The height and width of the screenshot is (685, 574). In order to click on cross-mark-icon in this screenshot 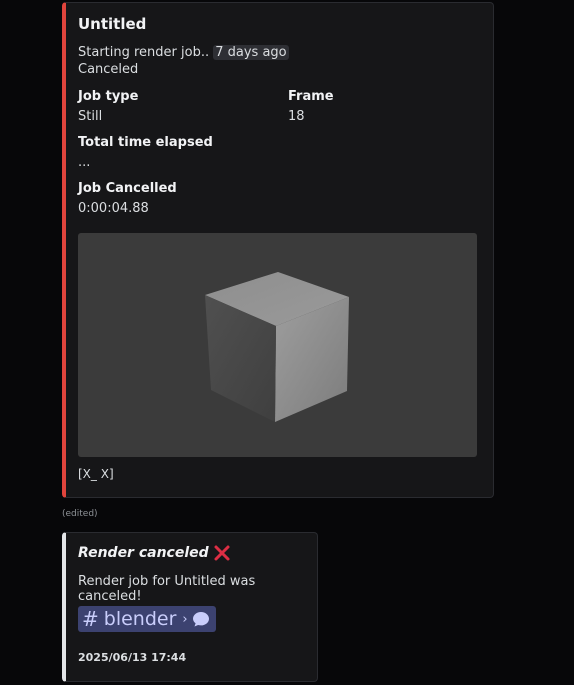, I will do `click(222, 553)`.